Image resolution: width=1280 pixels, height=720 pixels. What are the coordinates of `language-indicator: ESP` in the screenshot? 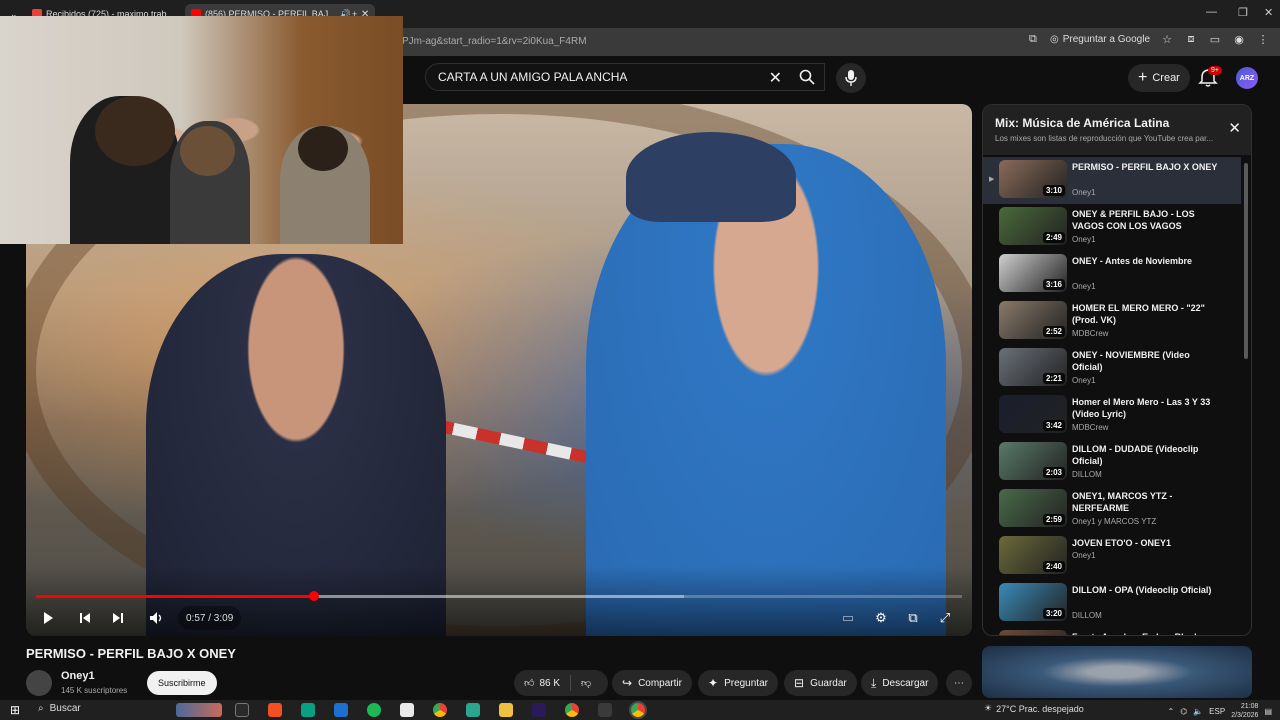 It's located at (1217, 711).